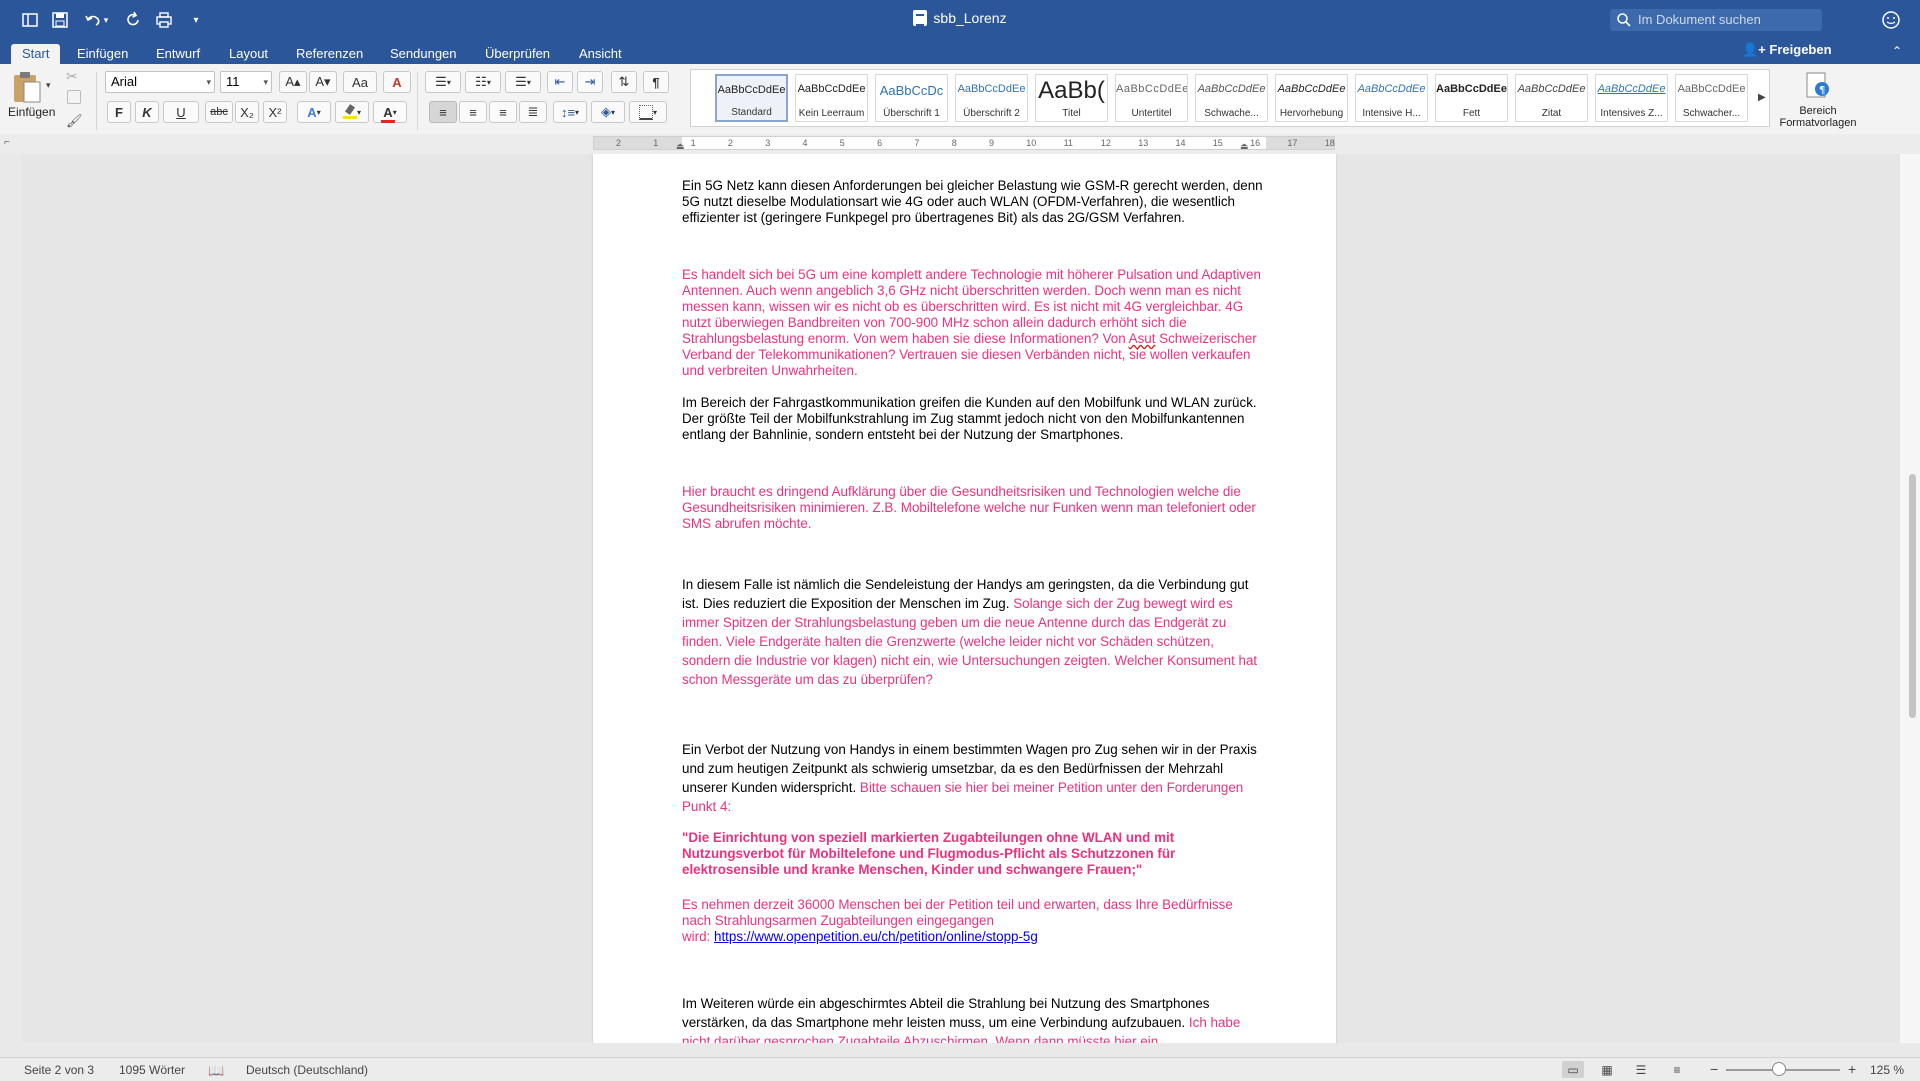  What do you see at coordinates (590, 82) in the screenshot?
I see `increase-indent-button: ⇥` at bounding box center [590, 82].